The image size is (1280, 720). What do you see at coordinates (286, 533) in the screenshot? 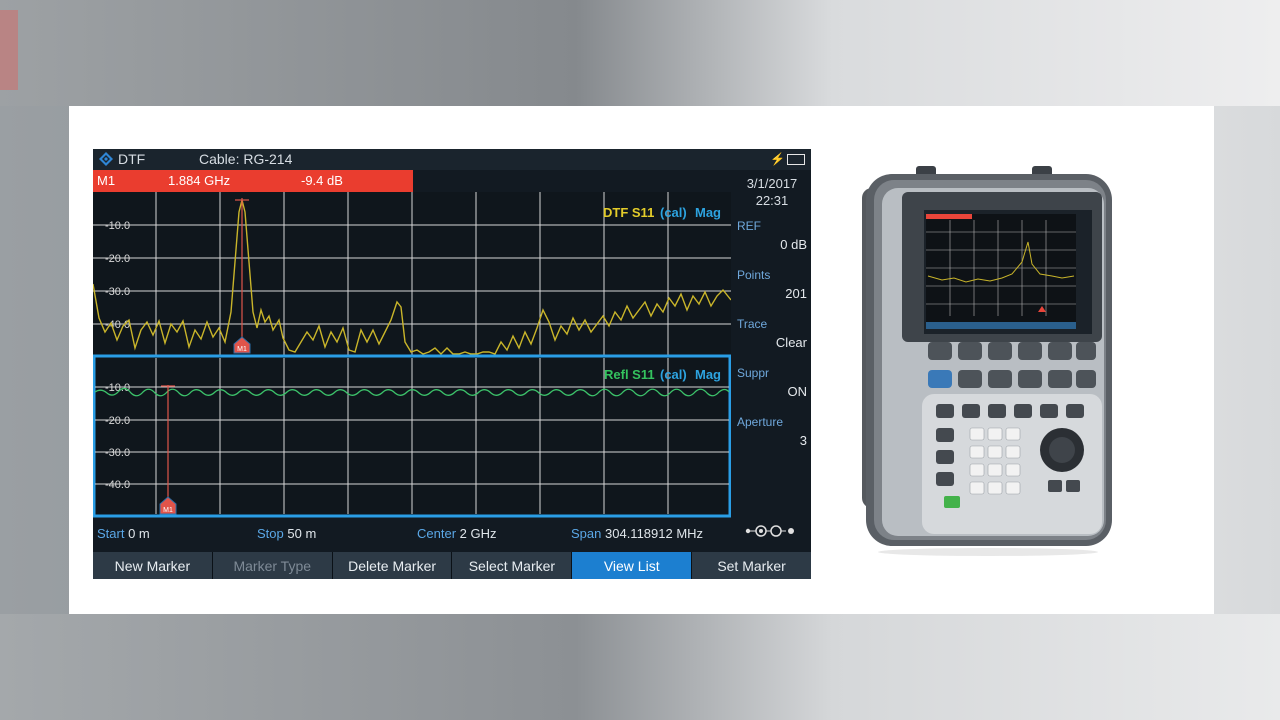
I see `stop-setting: Stop 50 m` at bounding box center [286, 533].